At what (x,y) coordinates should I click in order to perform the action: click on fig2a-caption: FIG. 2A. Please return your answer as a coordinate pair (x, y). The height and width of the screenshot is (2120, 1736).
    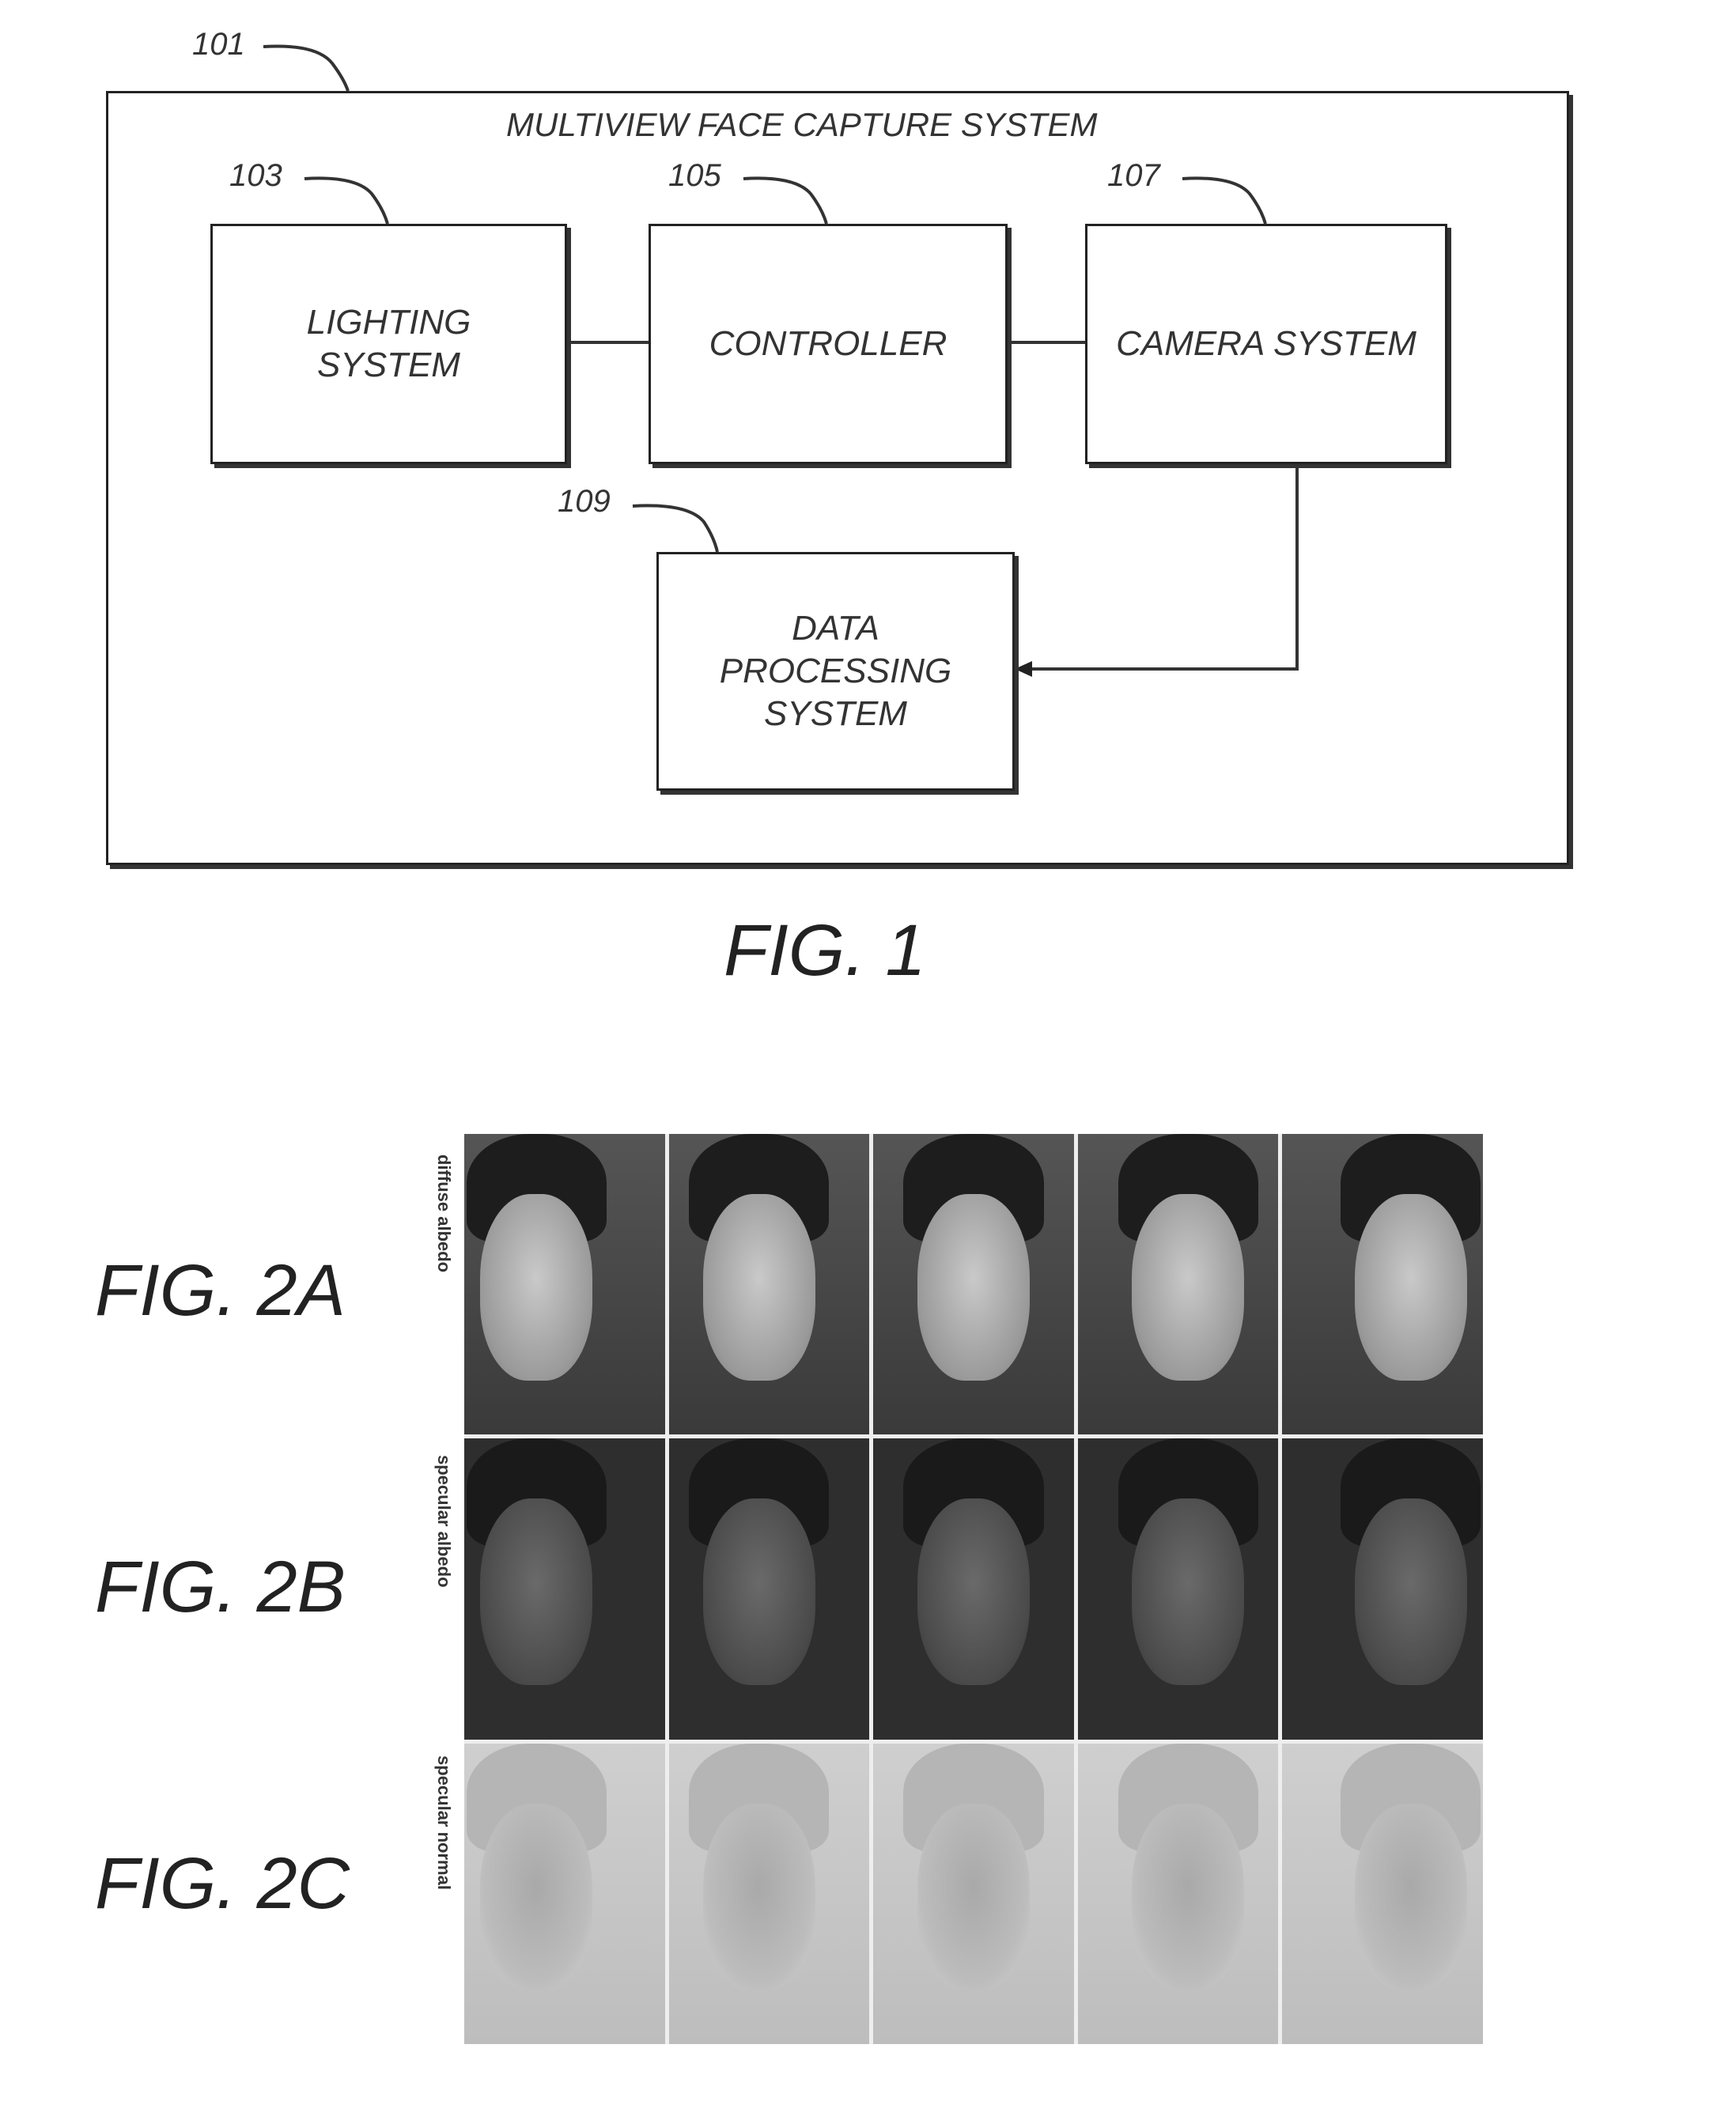
    Looking at the image, I should click on (221, 1290).